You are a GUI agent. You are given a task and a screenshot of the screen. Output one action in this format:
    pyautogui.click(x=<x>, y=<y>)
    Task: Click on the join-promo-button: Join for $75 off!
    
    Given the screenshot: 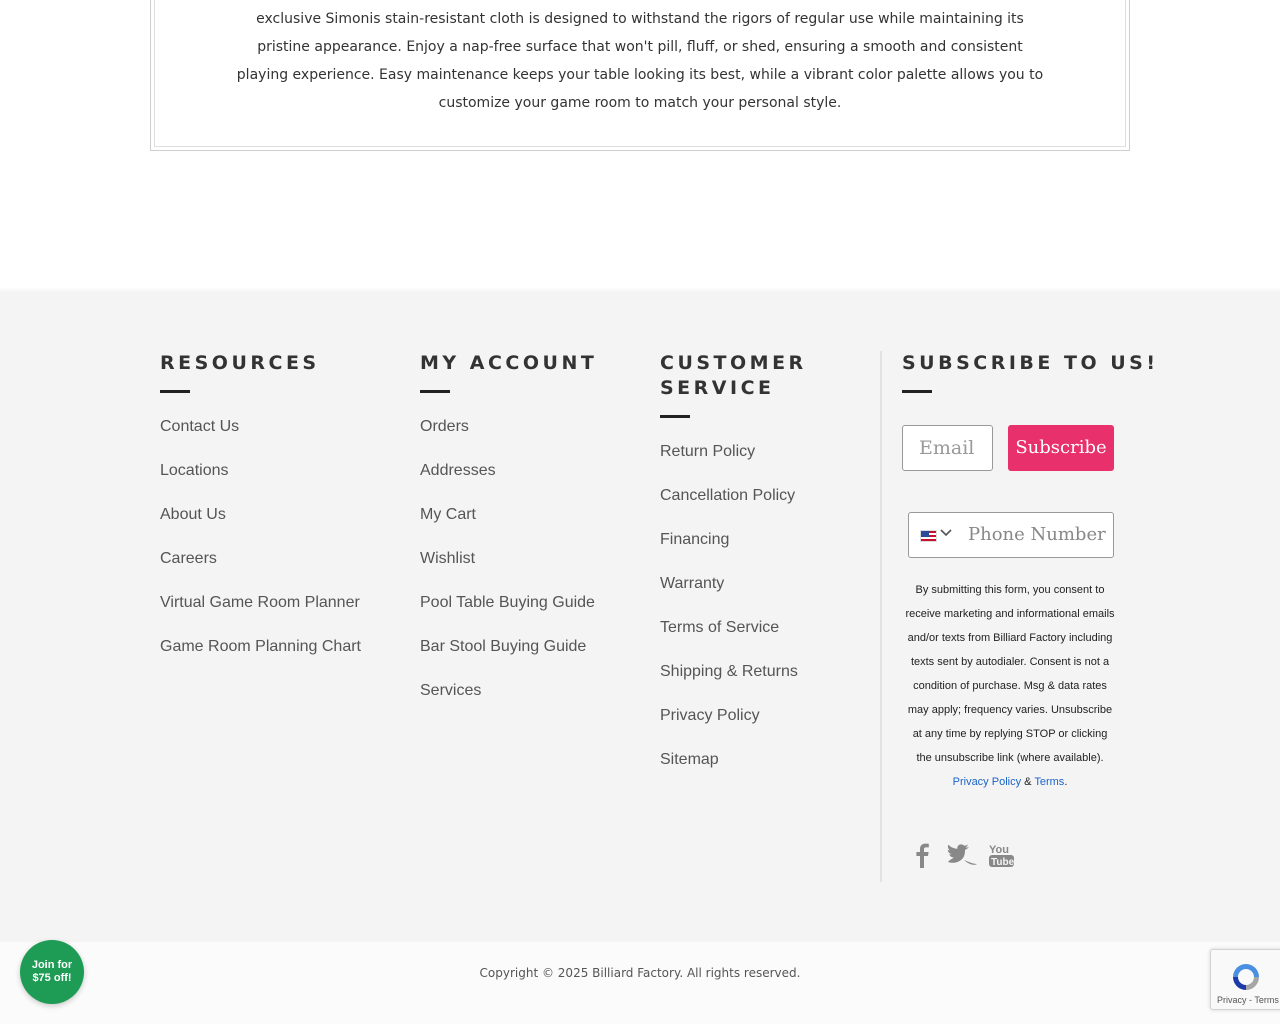 What is the action you would take?
    pyautogui.click(x=52, y=972)
    